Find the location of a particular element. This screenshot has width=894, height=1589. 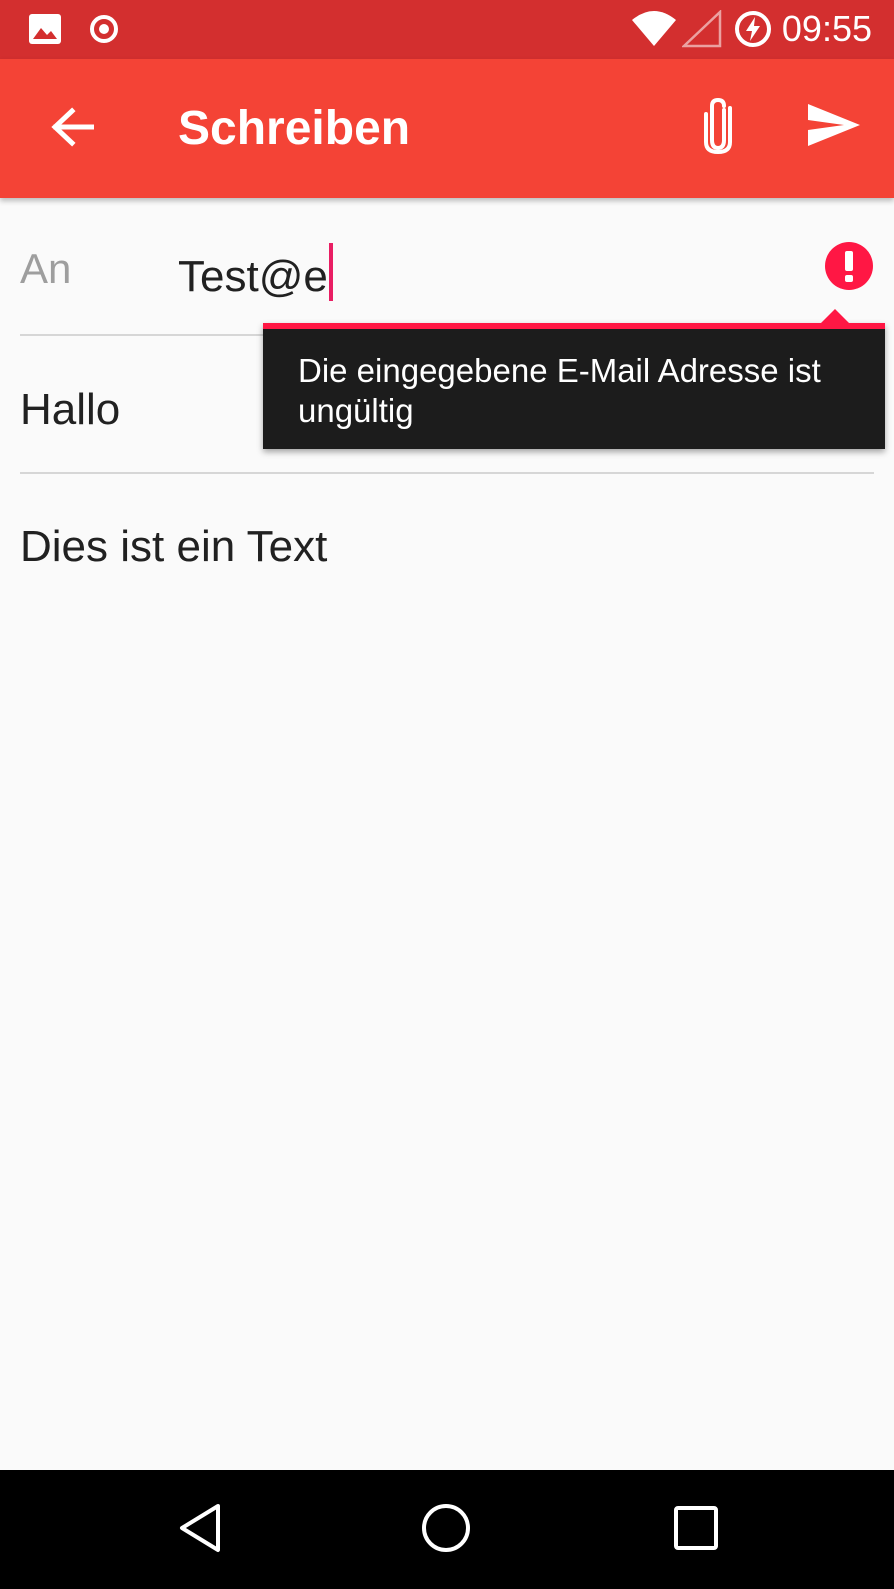

to-field: Test@e is located at coordinates (255, 272).